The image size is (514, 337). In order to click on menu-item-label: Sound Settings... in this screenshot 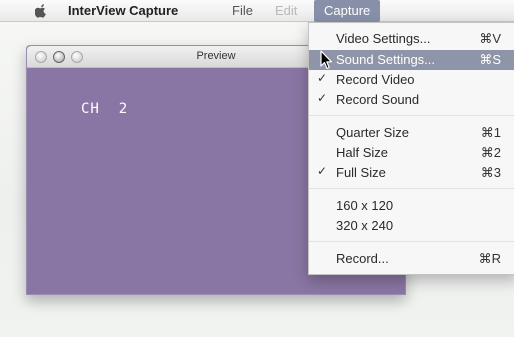, I will do `click(386, 59)`.